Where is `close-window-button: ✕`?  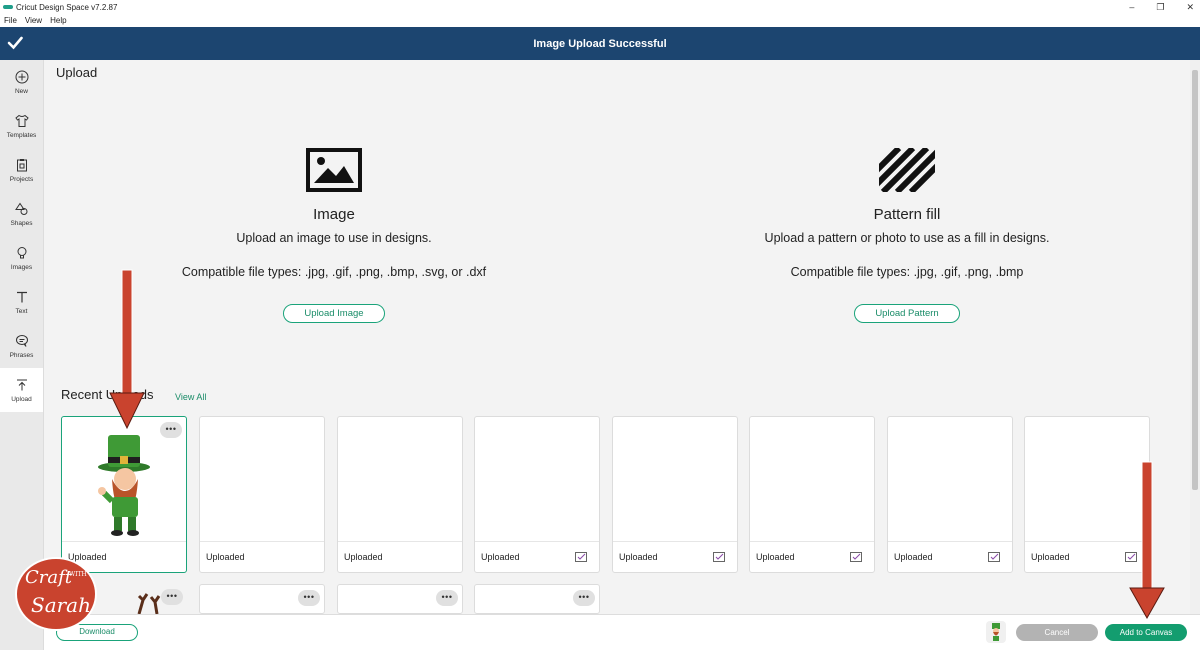
close-window-button: ✕ is located at coordinates (1190, 7).